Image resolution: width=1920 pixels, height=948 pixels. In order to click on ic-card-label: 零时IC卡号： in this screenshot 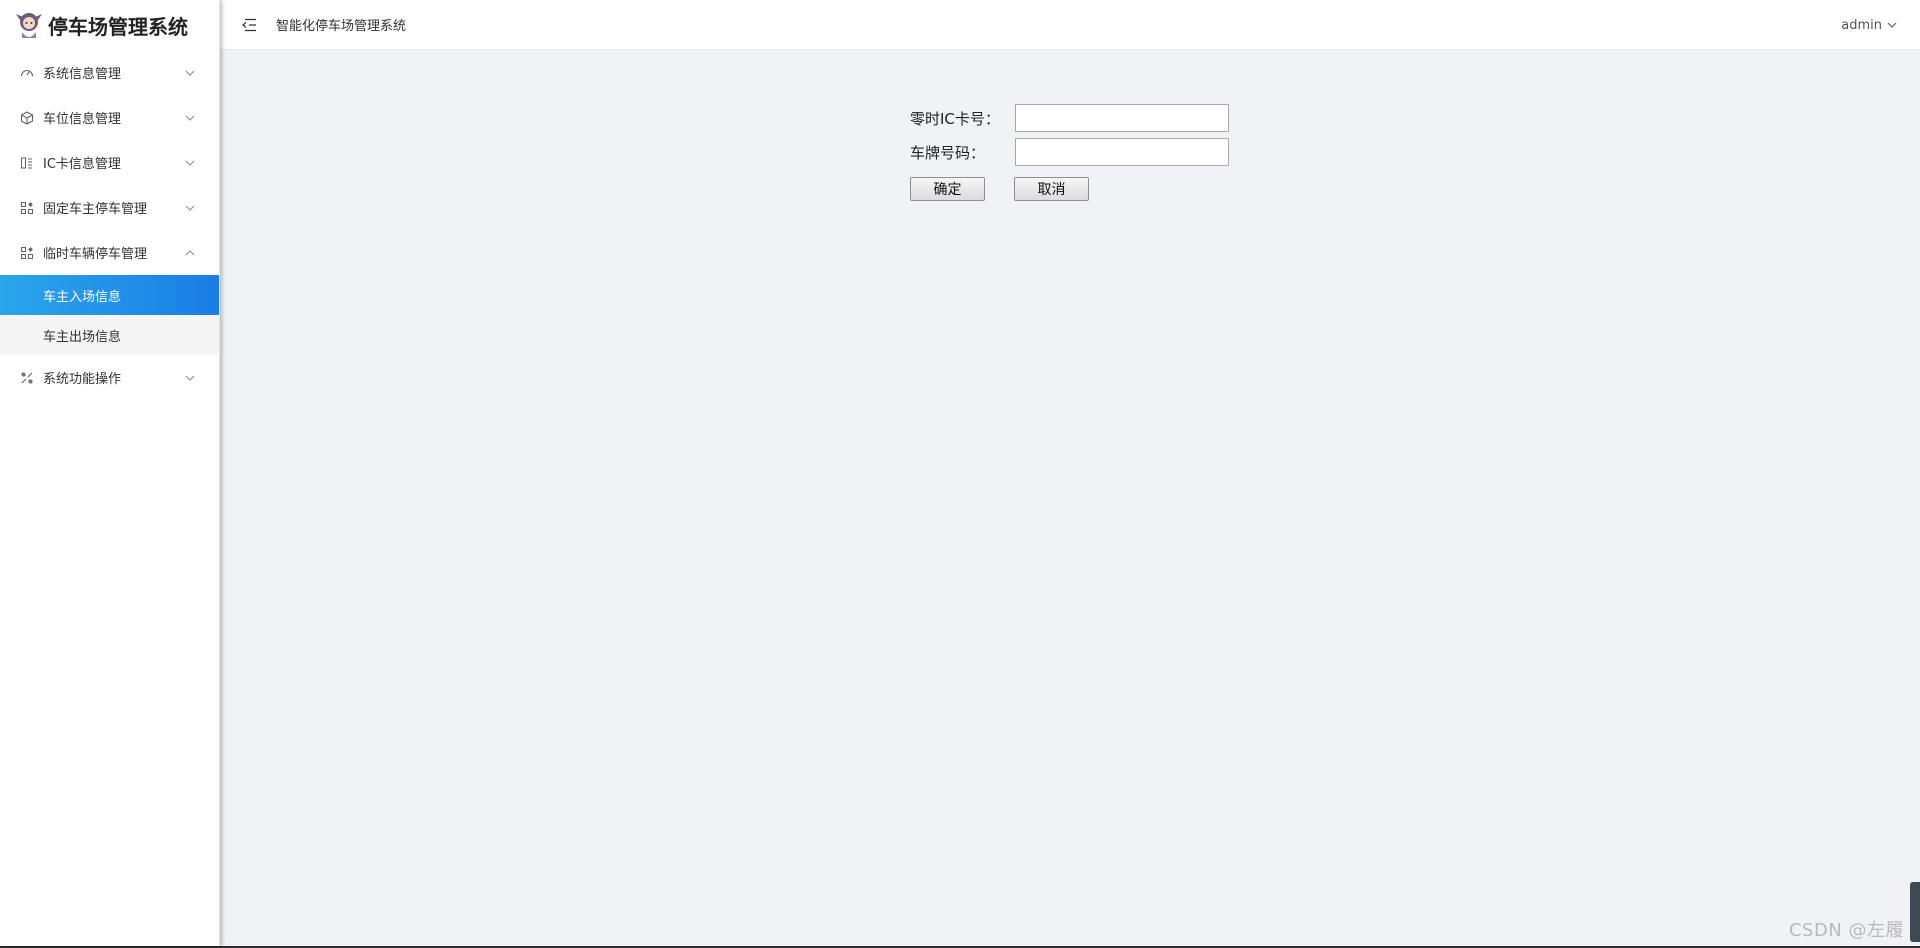, I will do `click(955, 118)`.